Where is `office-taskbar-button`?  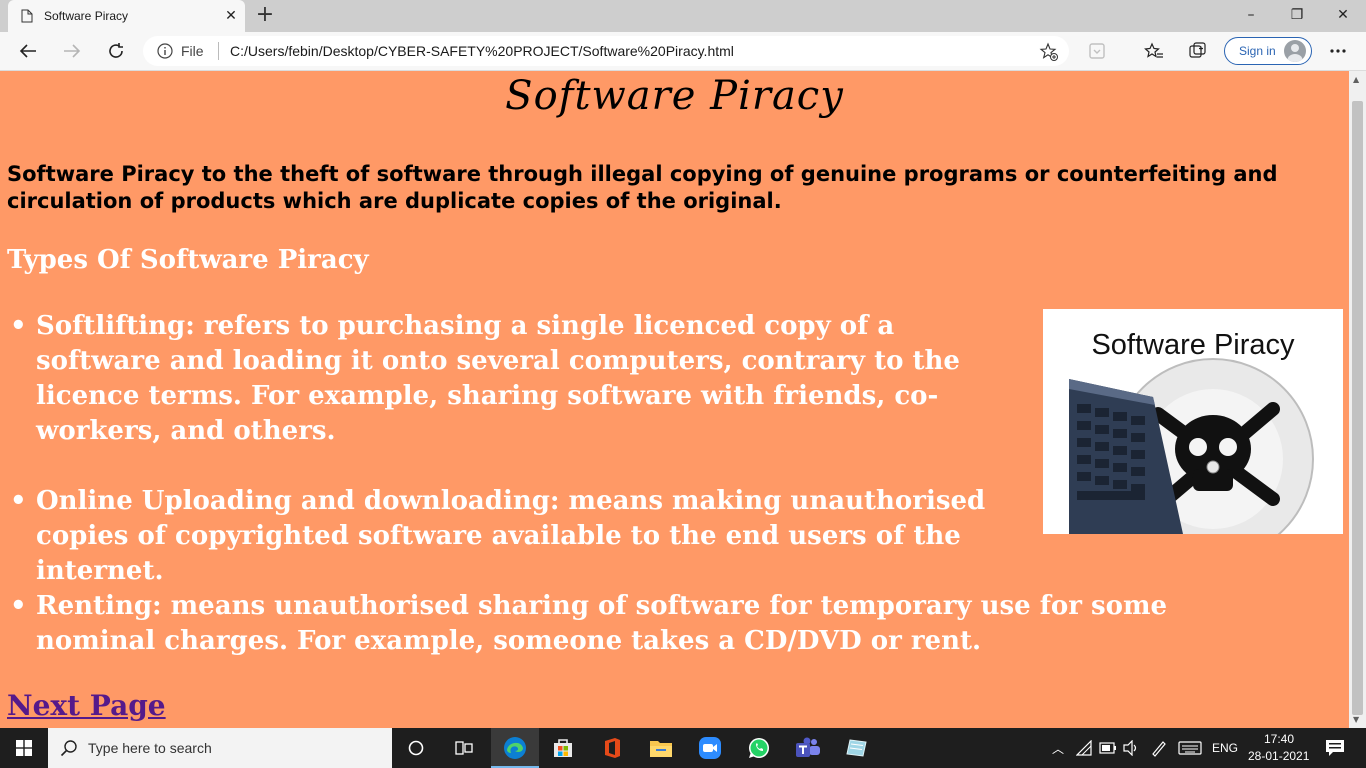 office-taskbar-button is located at coordinates (612, 748).